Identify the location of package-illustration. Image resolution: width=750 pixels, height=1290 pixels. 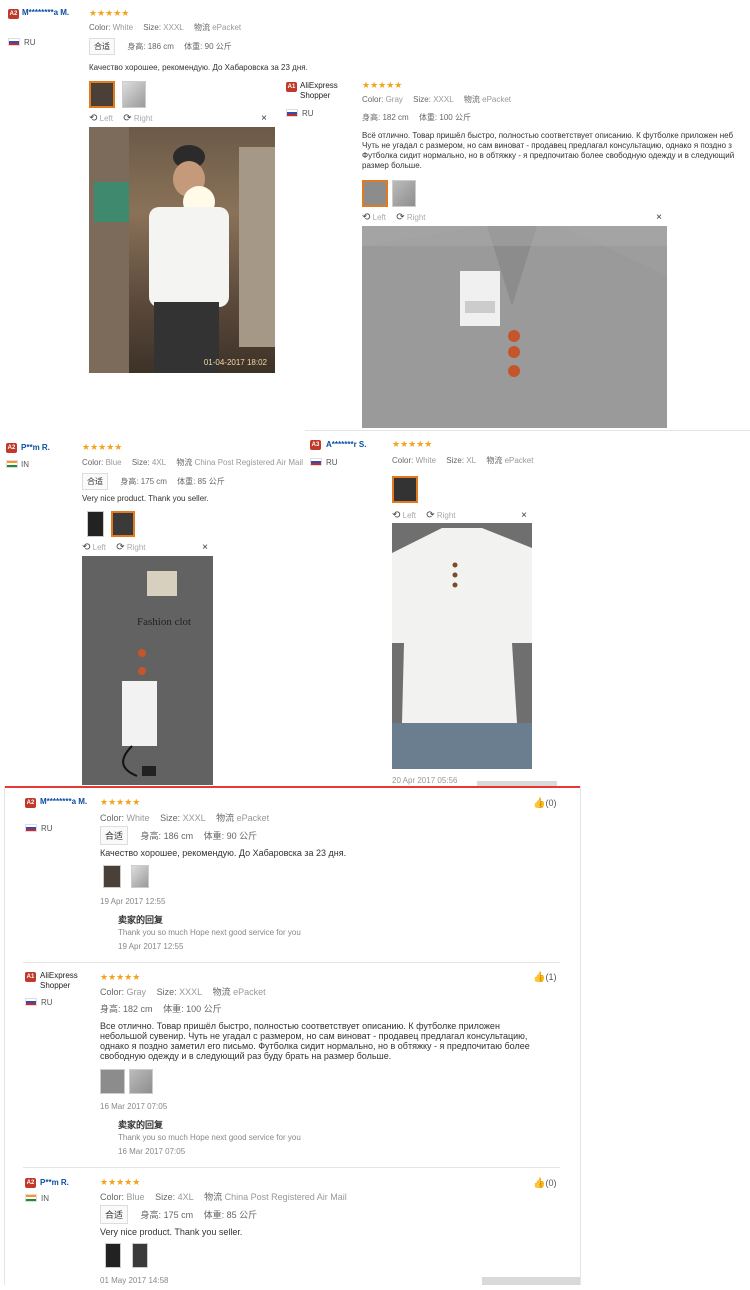
(147, 670).